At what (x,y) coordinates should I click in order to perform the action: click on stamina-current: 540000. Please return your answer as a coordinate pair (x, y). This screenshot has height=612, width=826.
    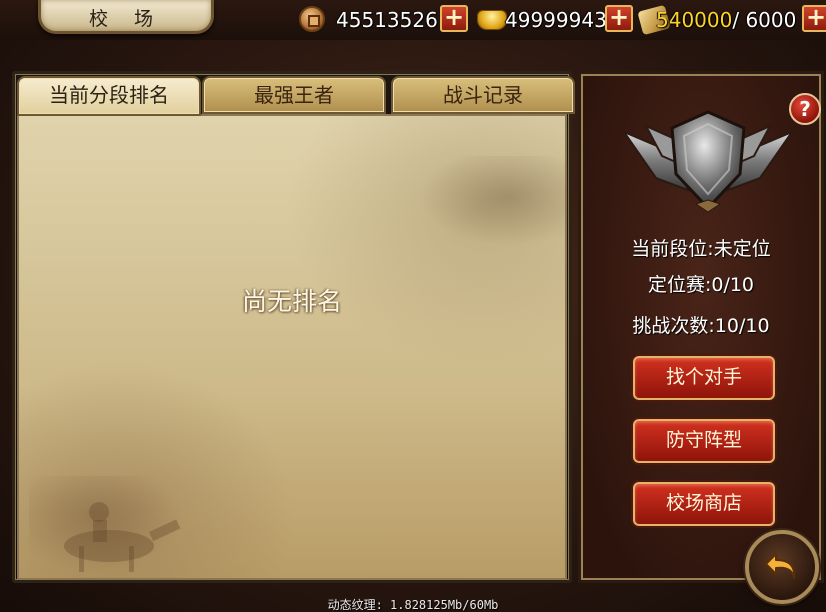
    Looking at the image, I should click on (694, 20).